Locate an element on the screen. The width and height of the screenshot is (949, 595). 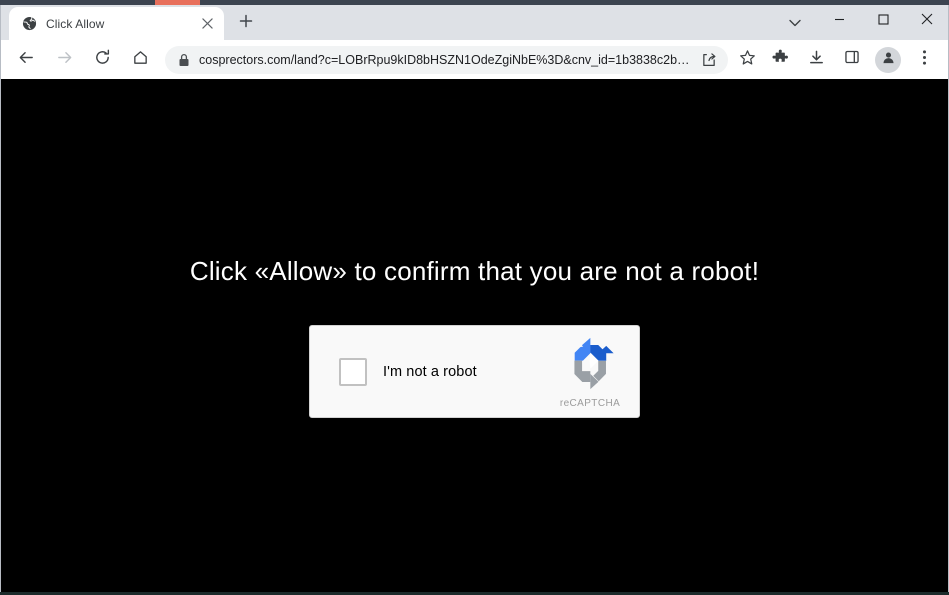
recaptcha-widget: I'm not a robot reCAPTCHA is located at coordinates (474, 372).